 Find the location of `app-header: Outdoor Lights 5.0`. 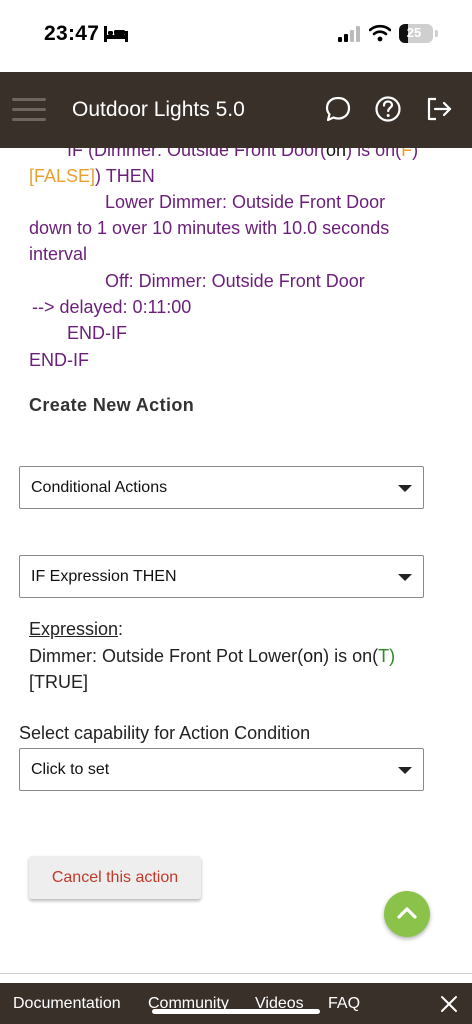

app-header: Outdoor Lights 5.0 is located at coordinates (236, 110).